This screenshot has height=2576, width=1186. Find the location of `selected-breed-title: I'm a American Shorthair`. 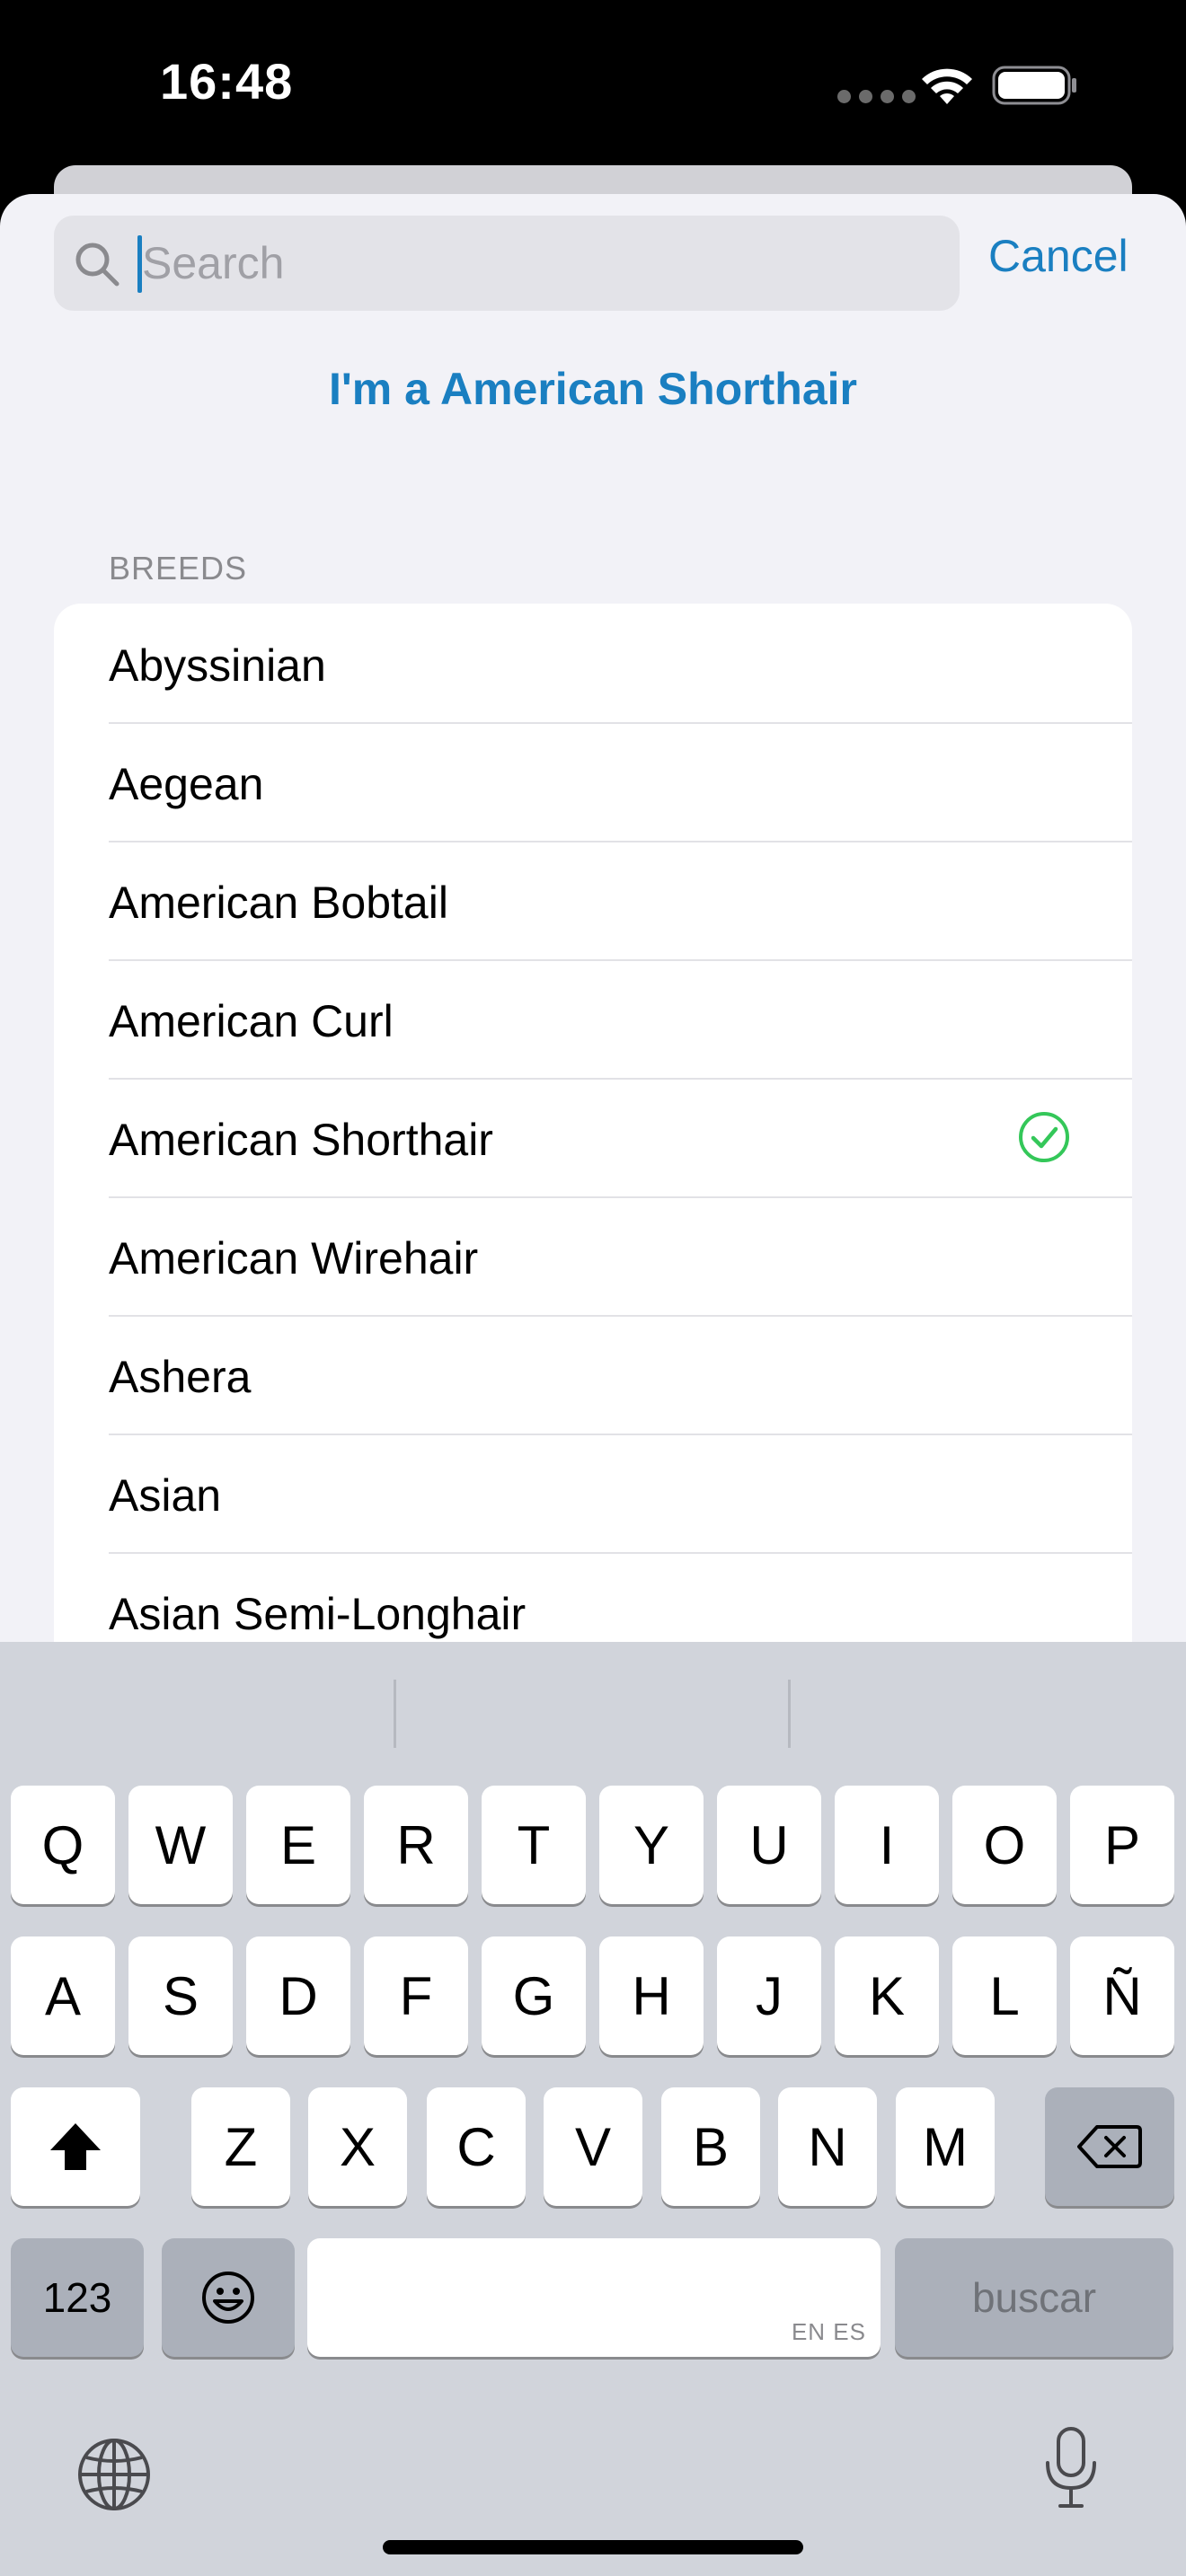

selected-breed-title: I'm a American Shorthair is located at coordinates (593, 389).